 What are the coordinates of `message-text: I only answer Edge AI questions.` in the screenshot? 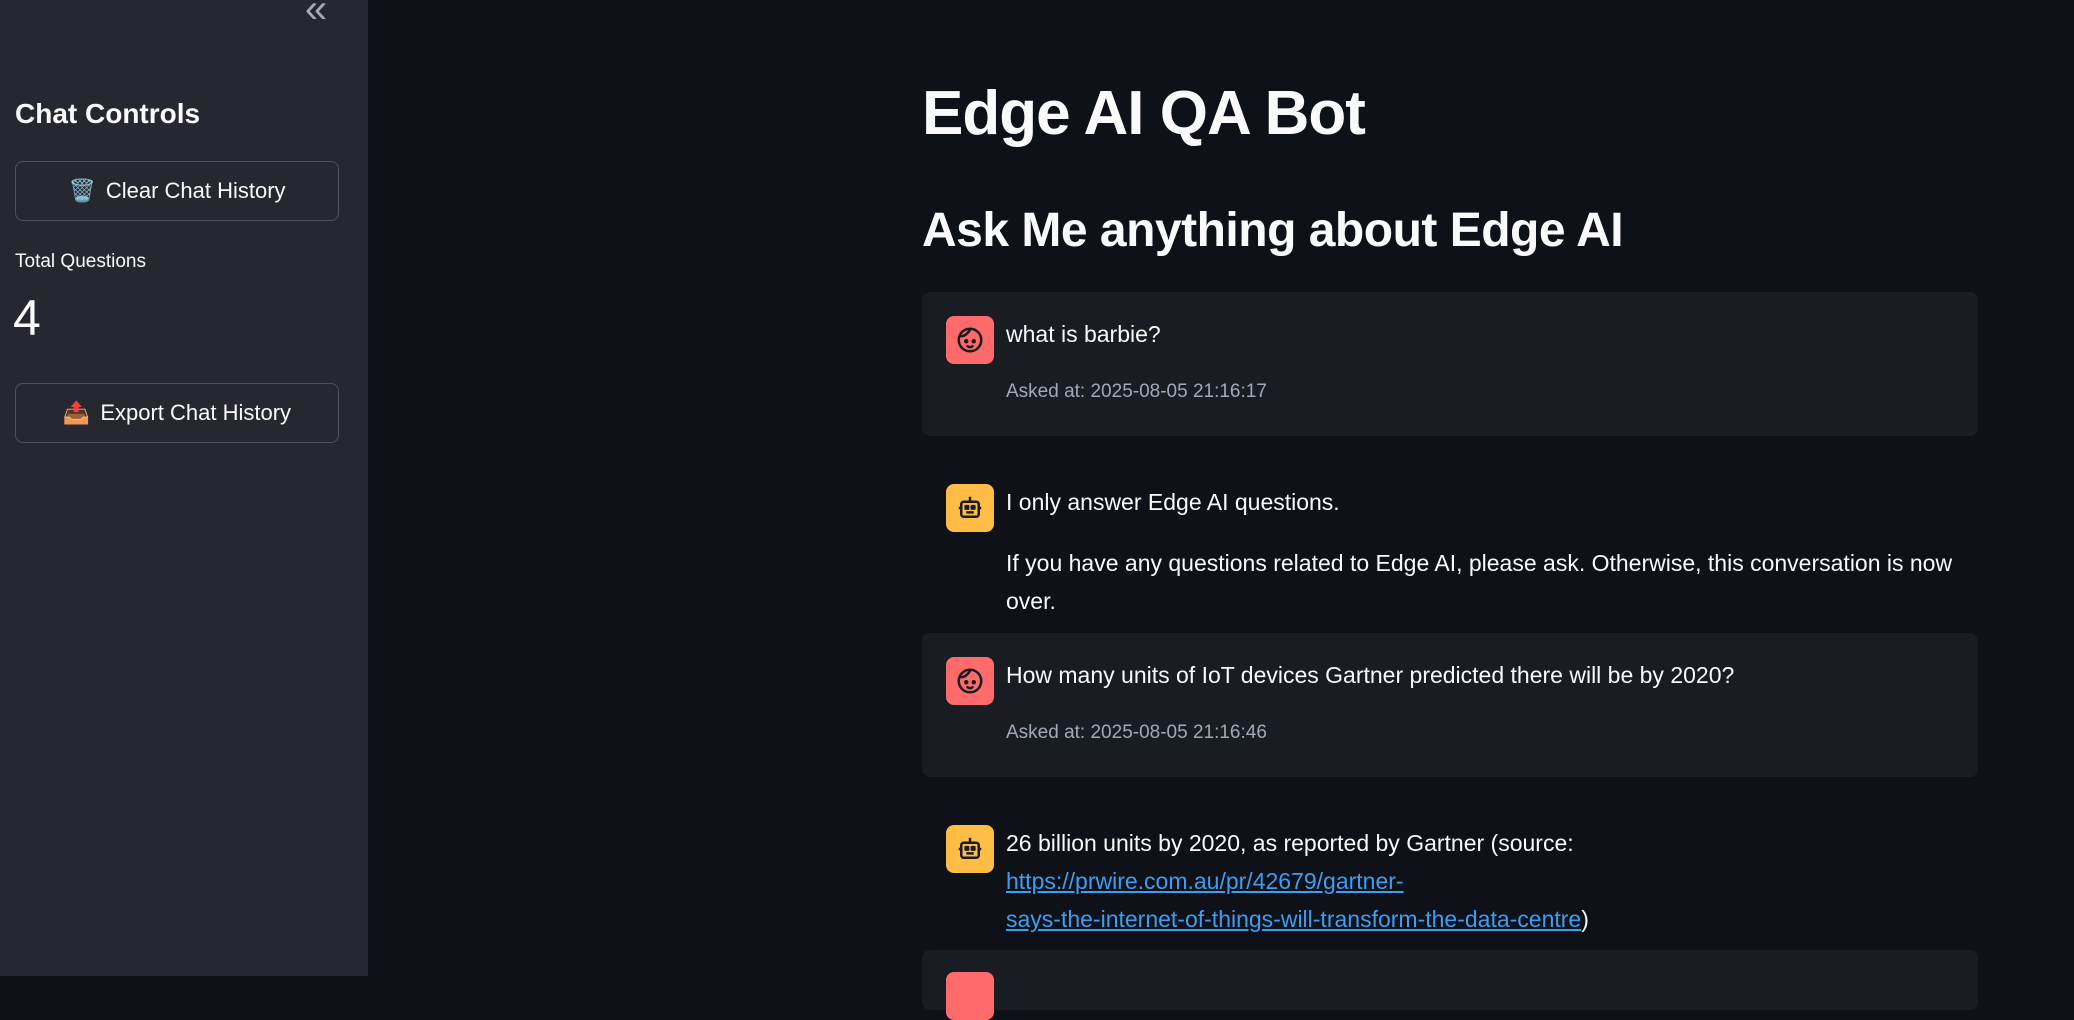 It's located at (1173, 502).